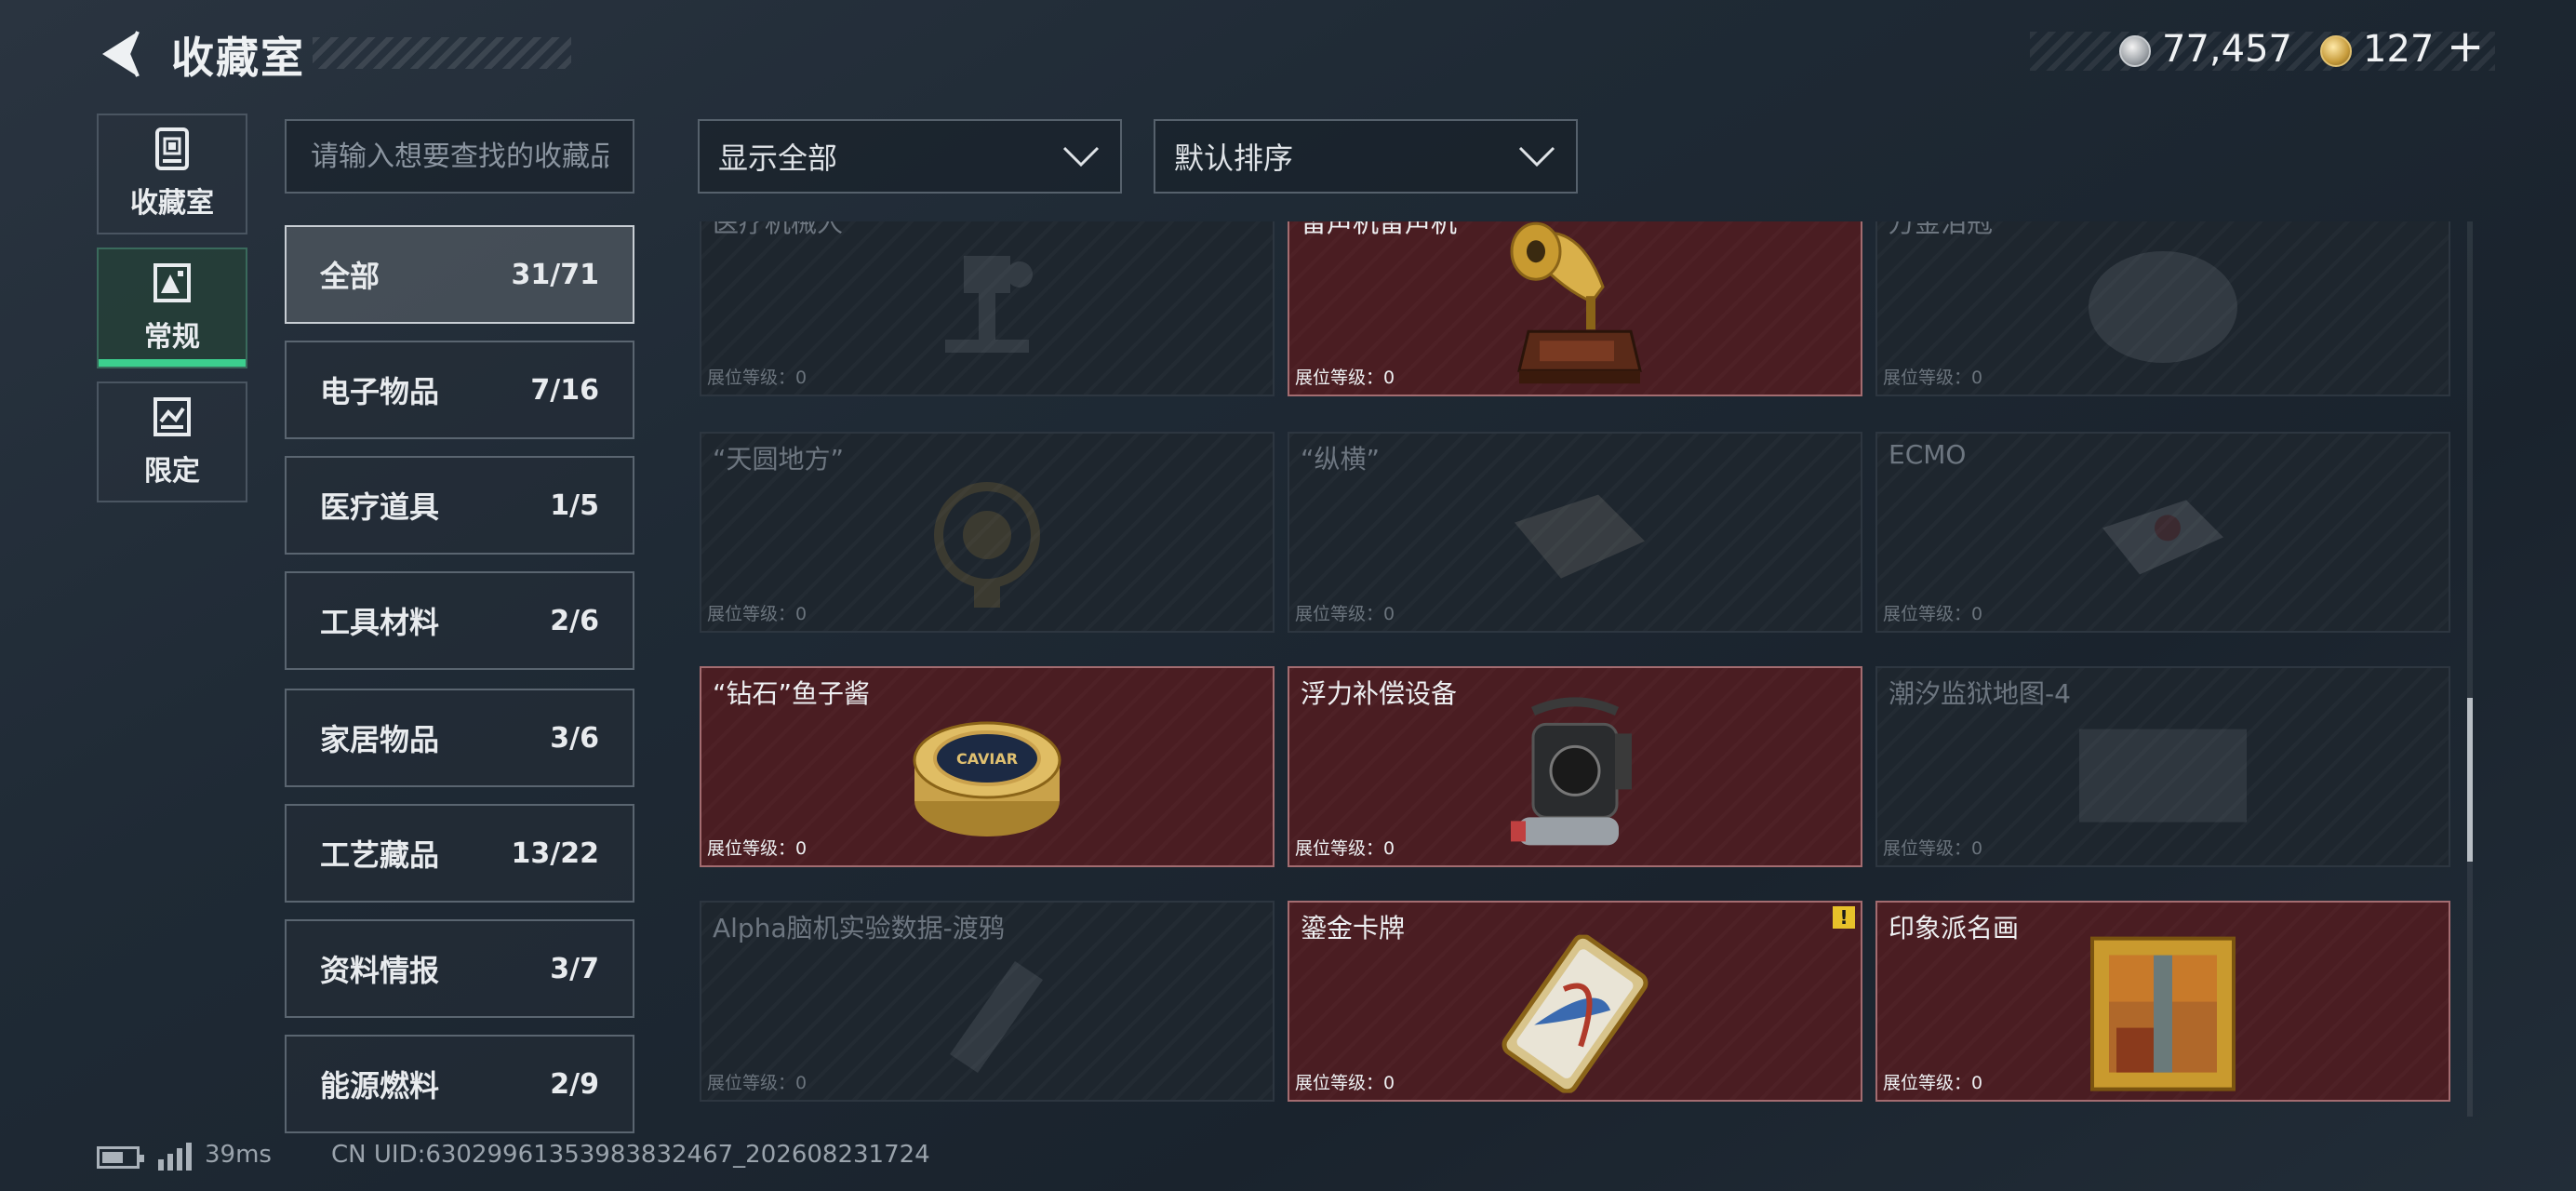  Describe the element at coordinates (2135, 51) in the screenshot. I see `silver-coin-icon` at that location.